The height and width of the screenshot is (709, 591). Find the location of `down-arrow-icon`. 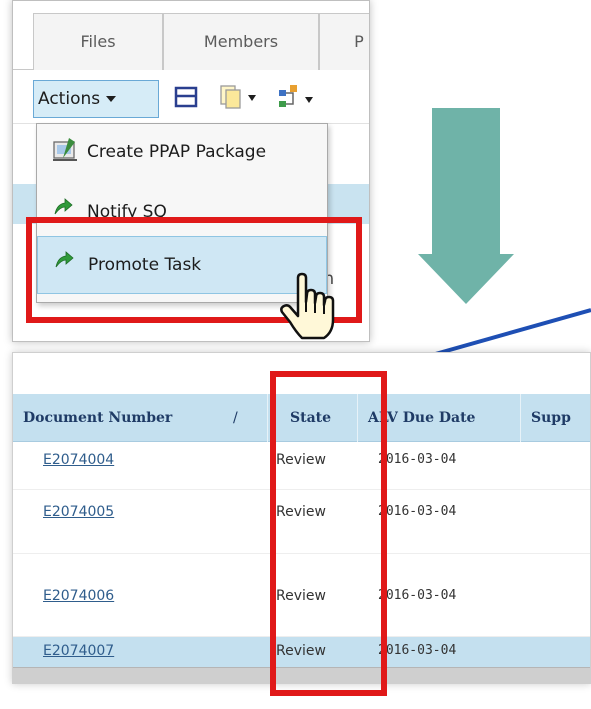

down-arrow-icon is located at coordinates (466, 206).